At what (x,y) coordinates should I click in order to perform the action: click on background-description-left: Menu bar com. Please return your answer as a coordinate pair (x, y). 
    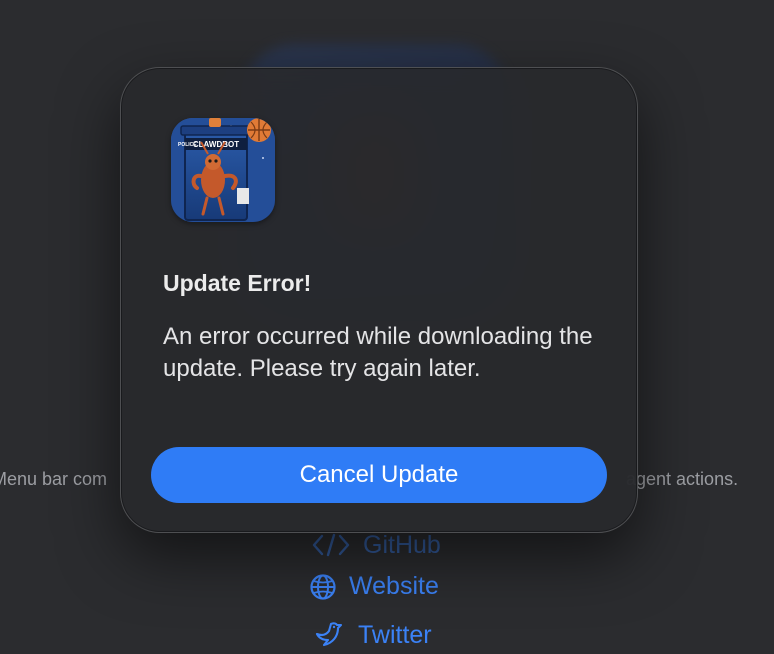
    Looking at the image, I should click on (54, 479).